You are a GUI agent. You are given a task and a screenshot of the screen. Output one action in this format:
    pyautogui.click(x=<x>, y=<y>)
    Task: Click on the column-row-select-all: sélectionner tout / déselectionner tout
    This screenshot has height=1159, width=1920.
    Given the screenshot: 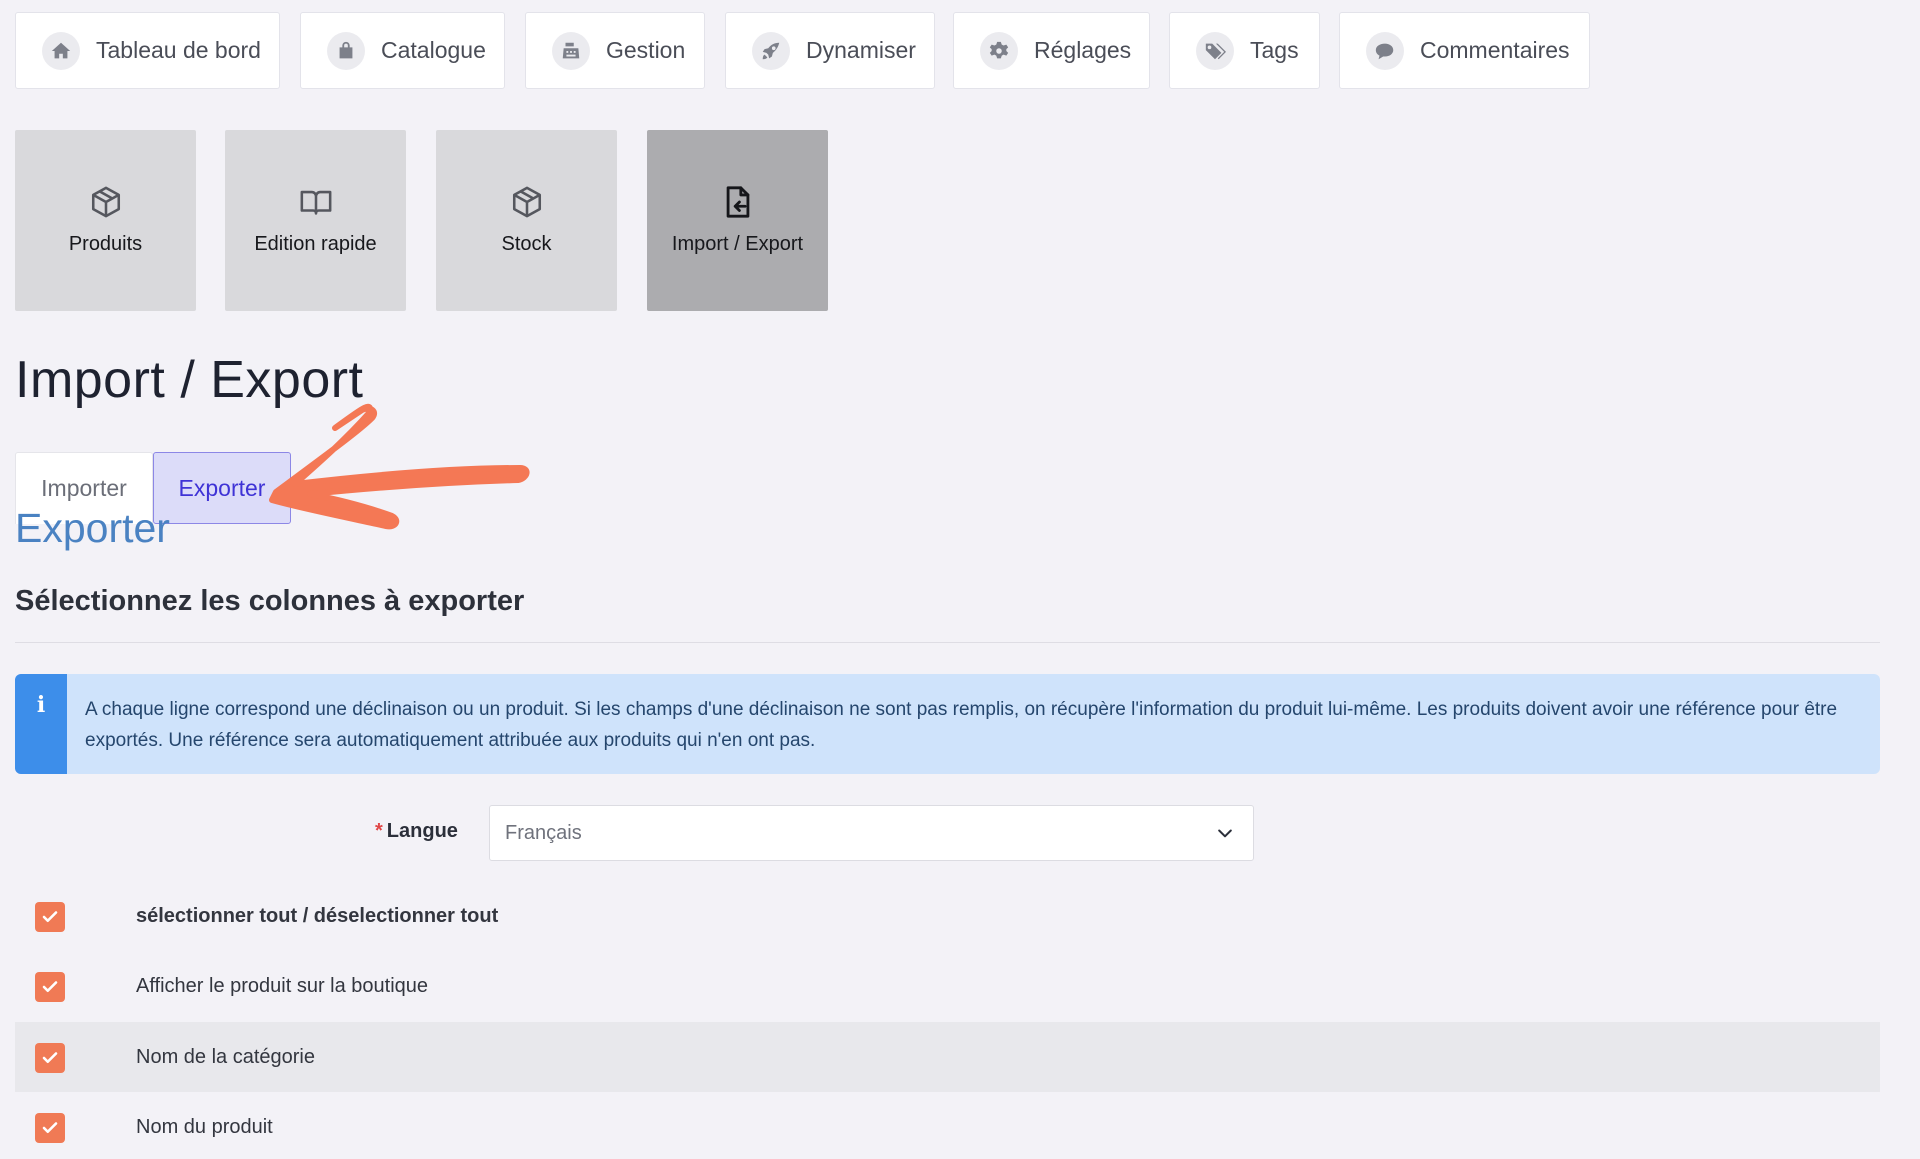 What is the action you would take?
    pyautogui.click(x=947, y=916)
    